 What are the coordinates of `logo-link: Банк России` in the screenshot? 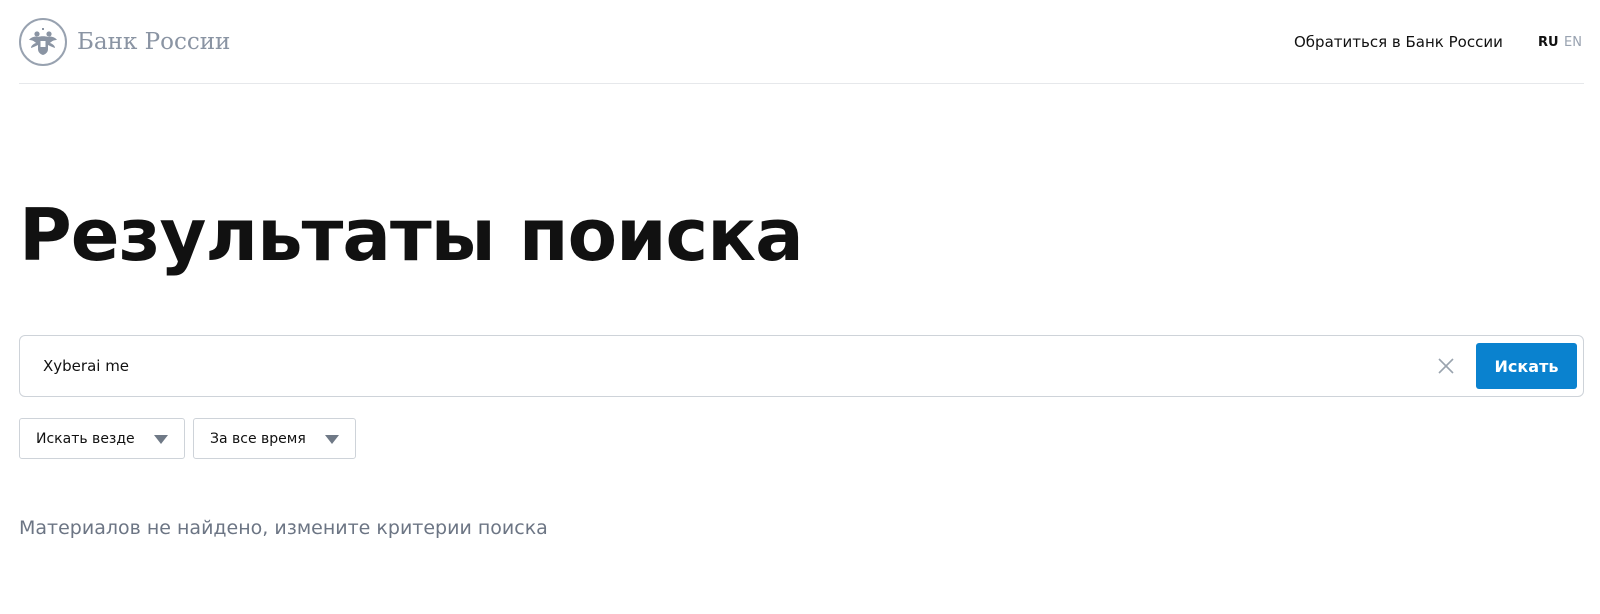 It's located at (124, 42).